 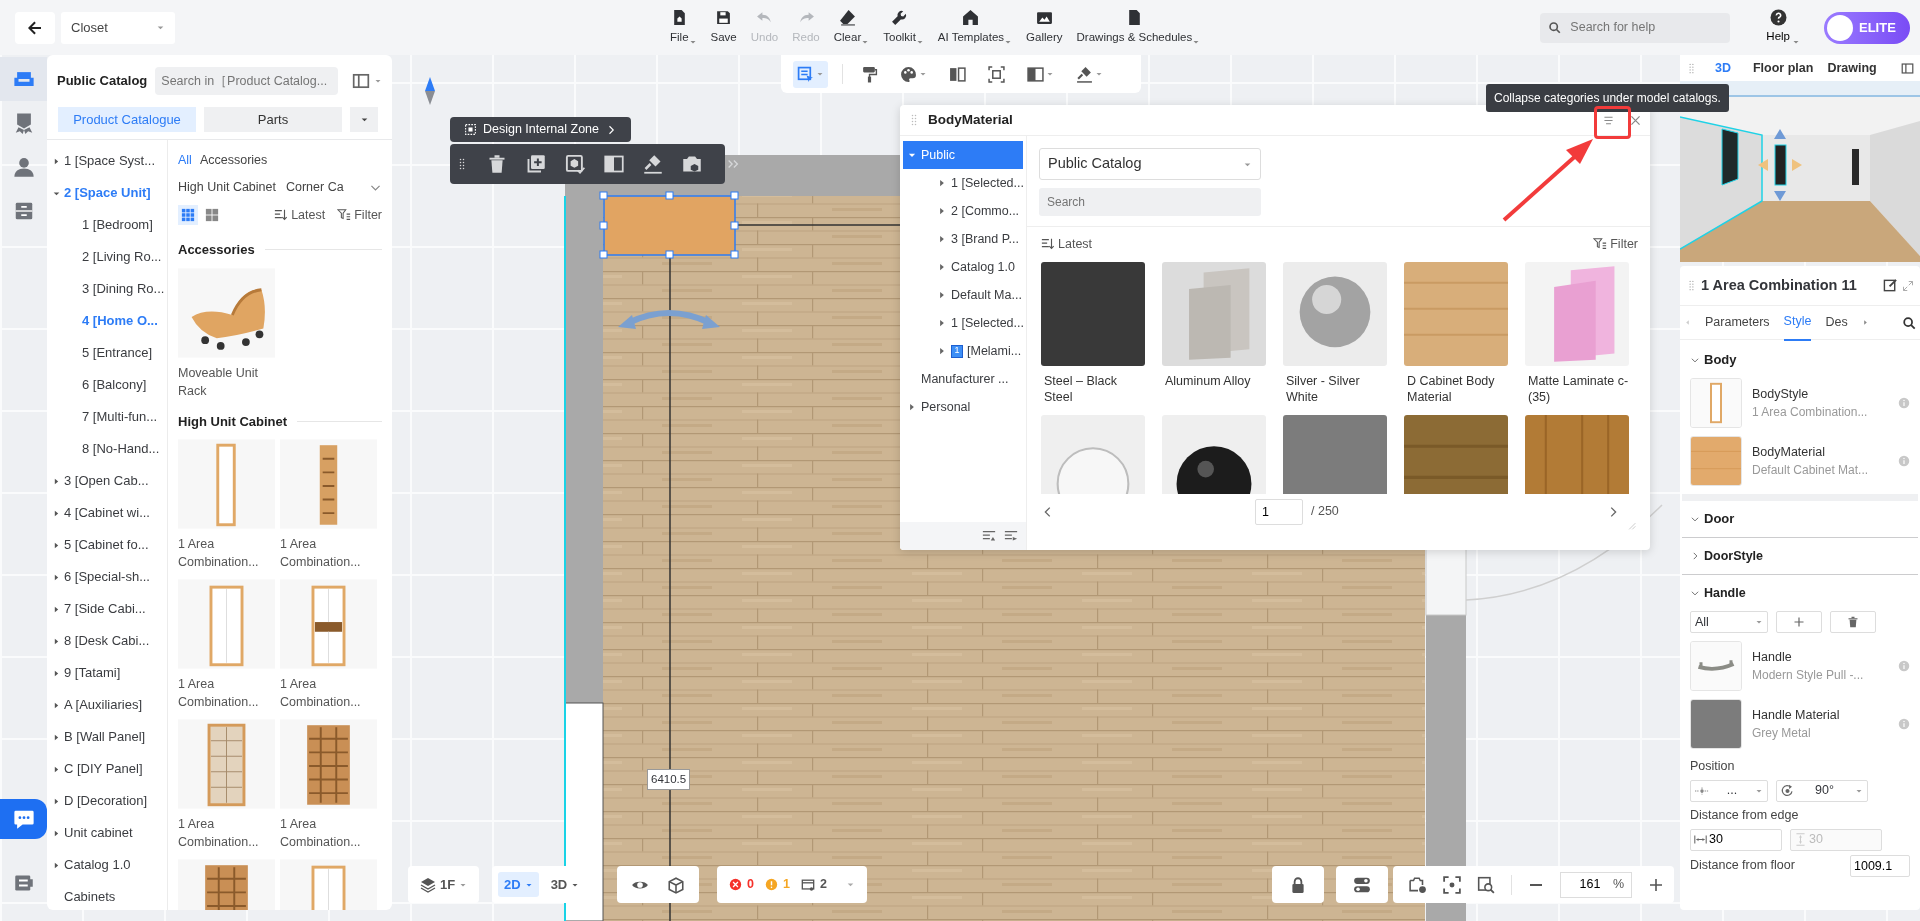 I want to click on tree-item: C [DIY Panel], so click(x=107, y=769).